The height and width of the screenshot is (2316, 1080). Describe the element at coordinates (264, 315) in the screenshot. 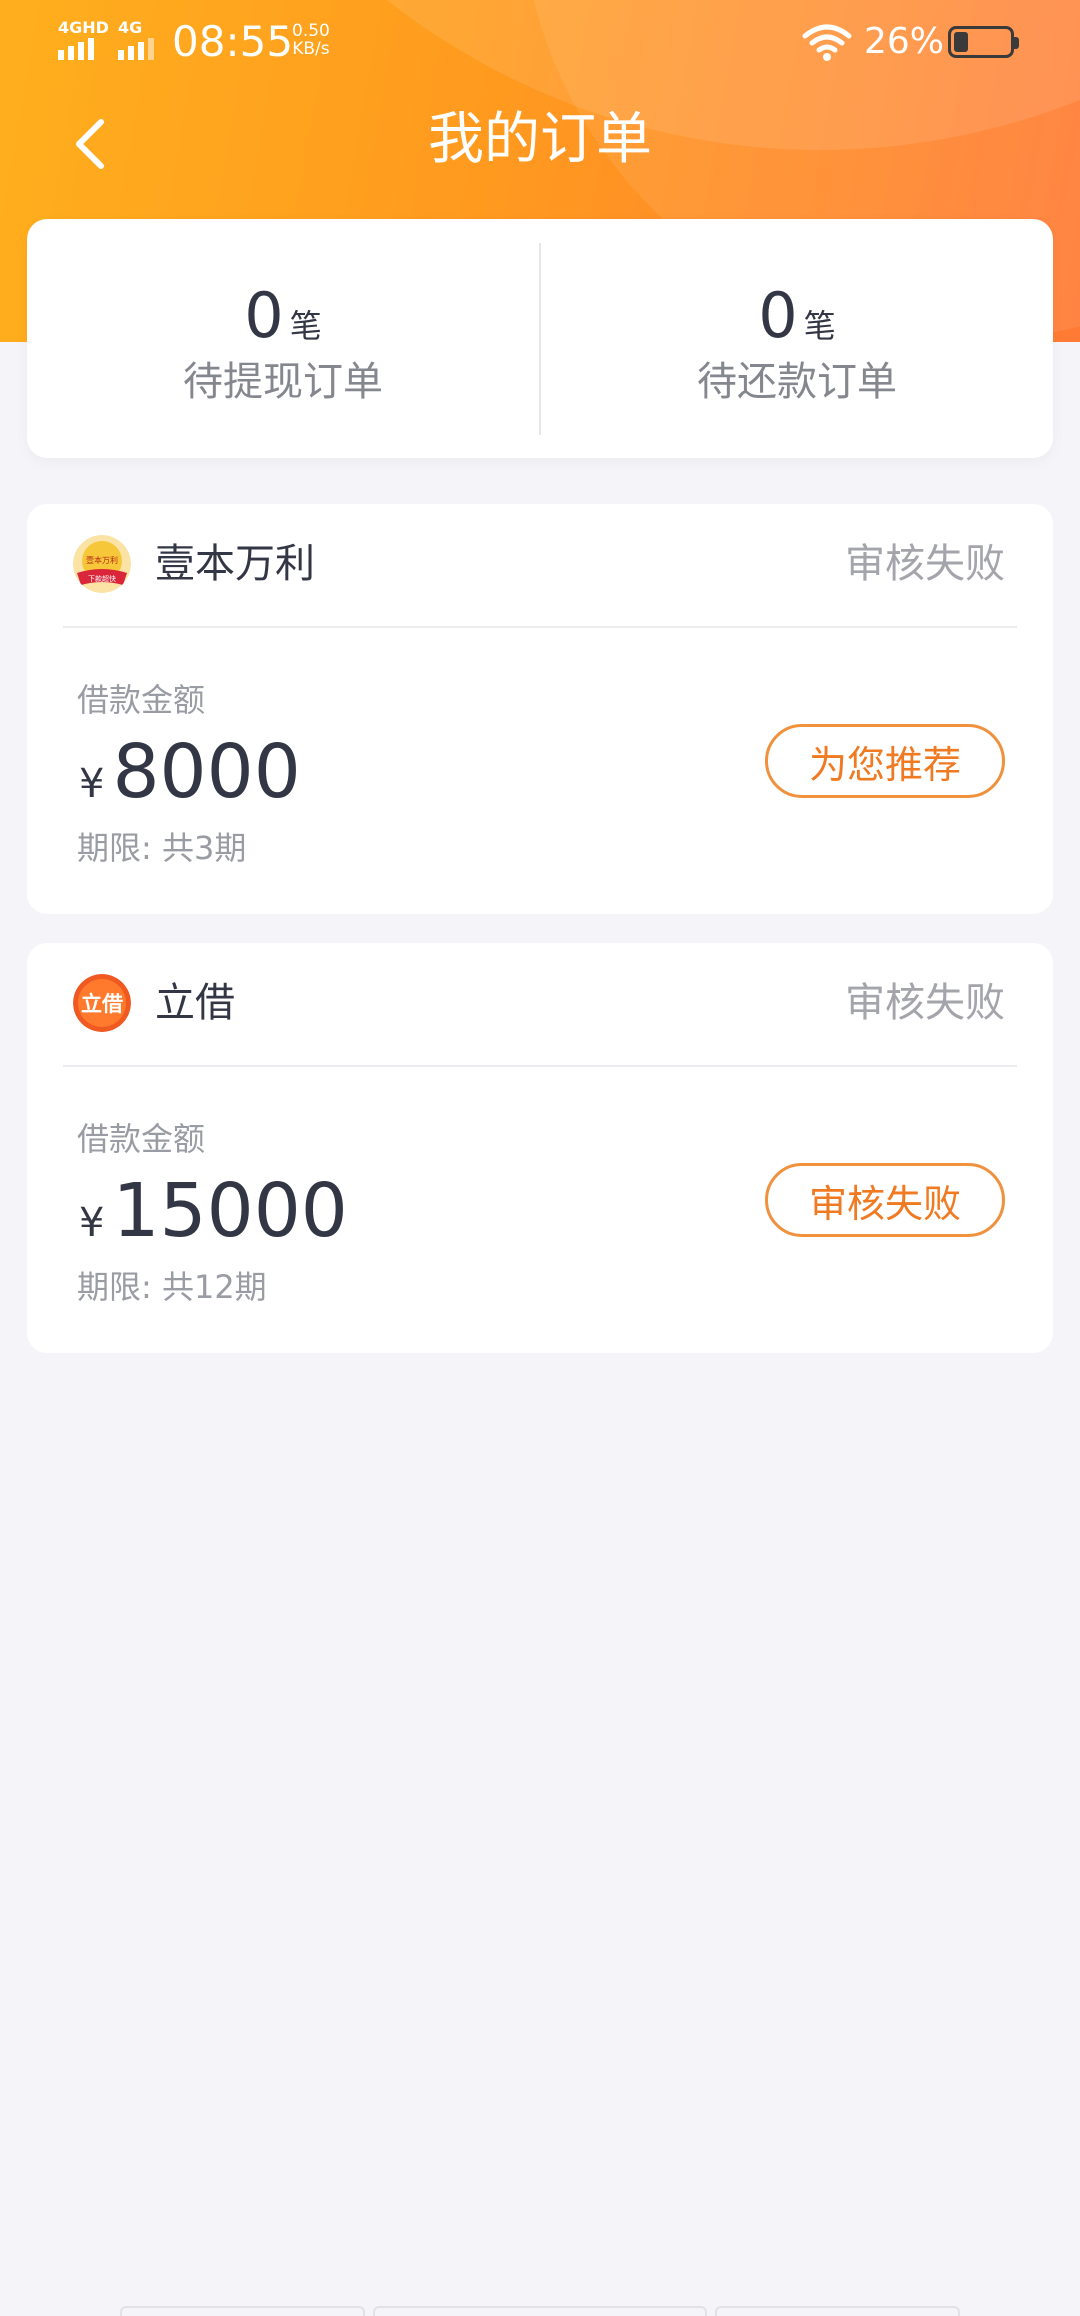

I see `pending-withdrawal-count: 0` at that location.